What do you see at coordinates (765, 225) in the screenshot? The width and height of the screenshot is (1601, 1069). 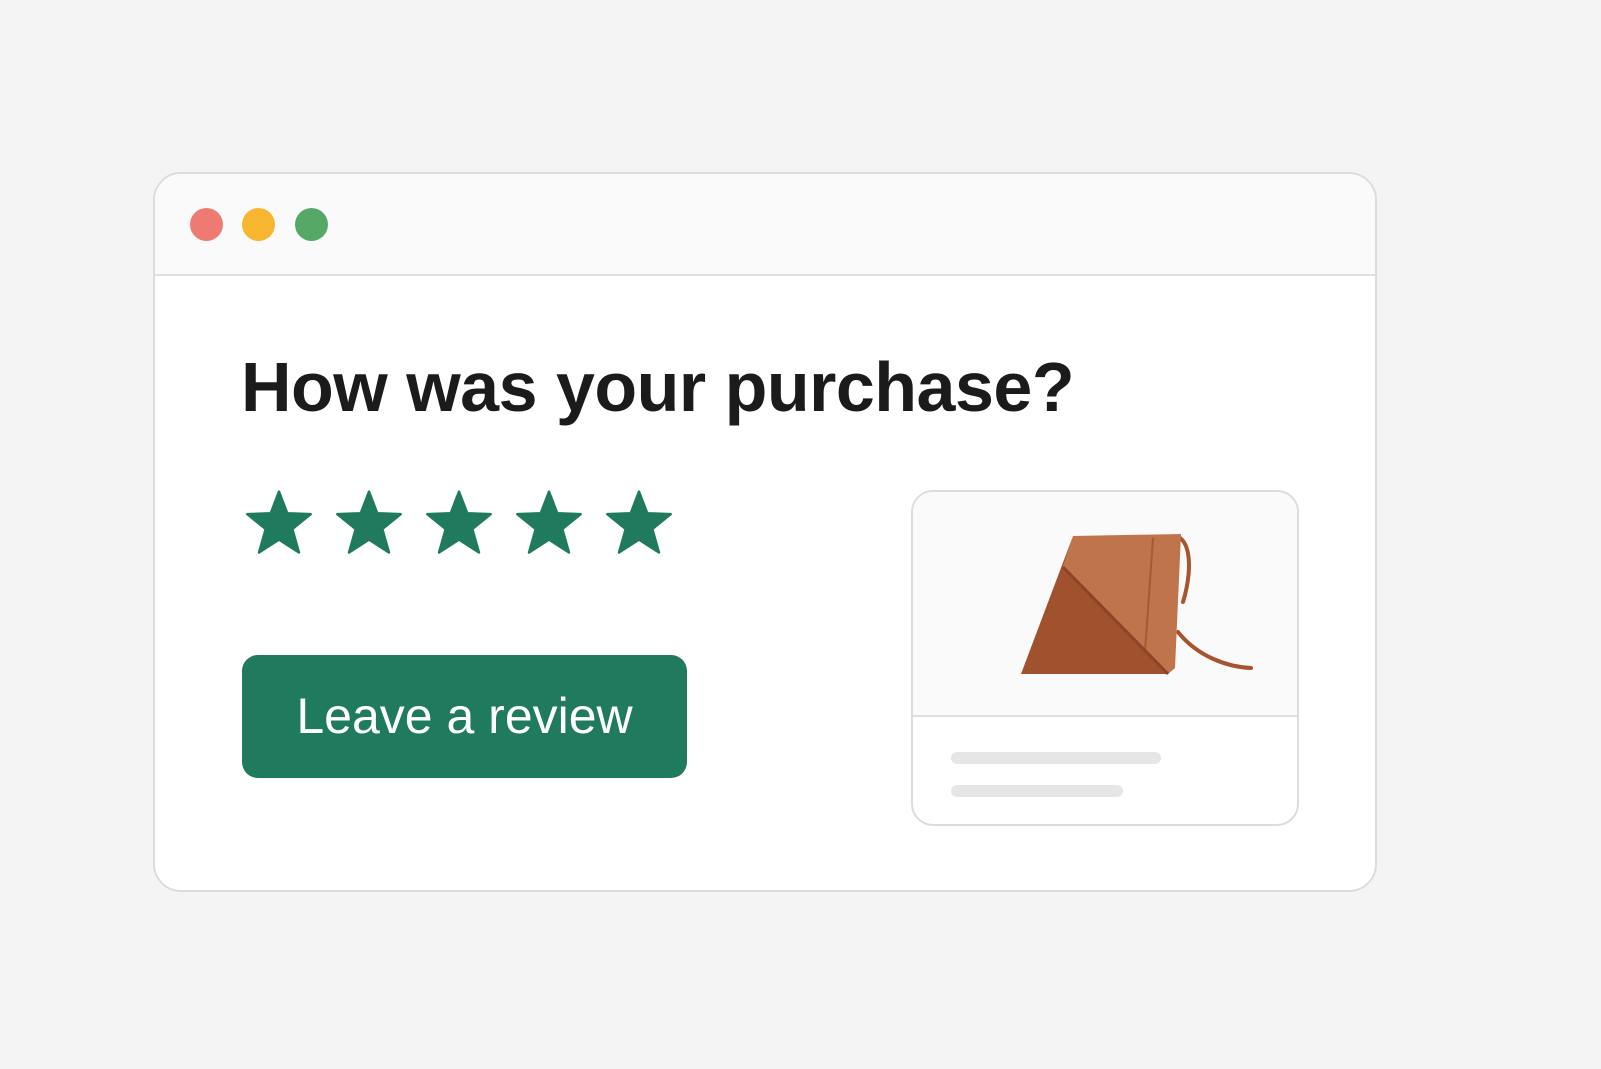 I see `window-titlebar` at bounding box center [765, 225].